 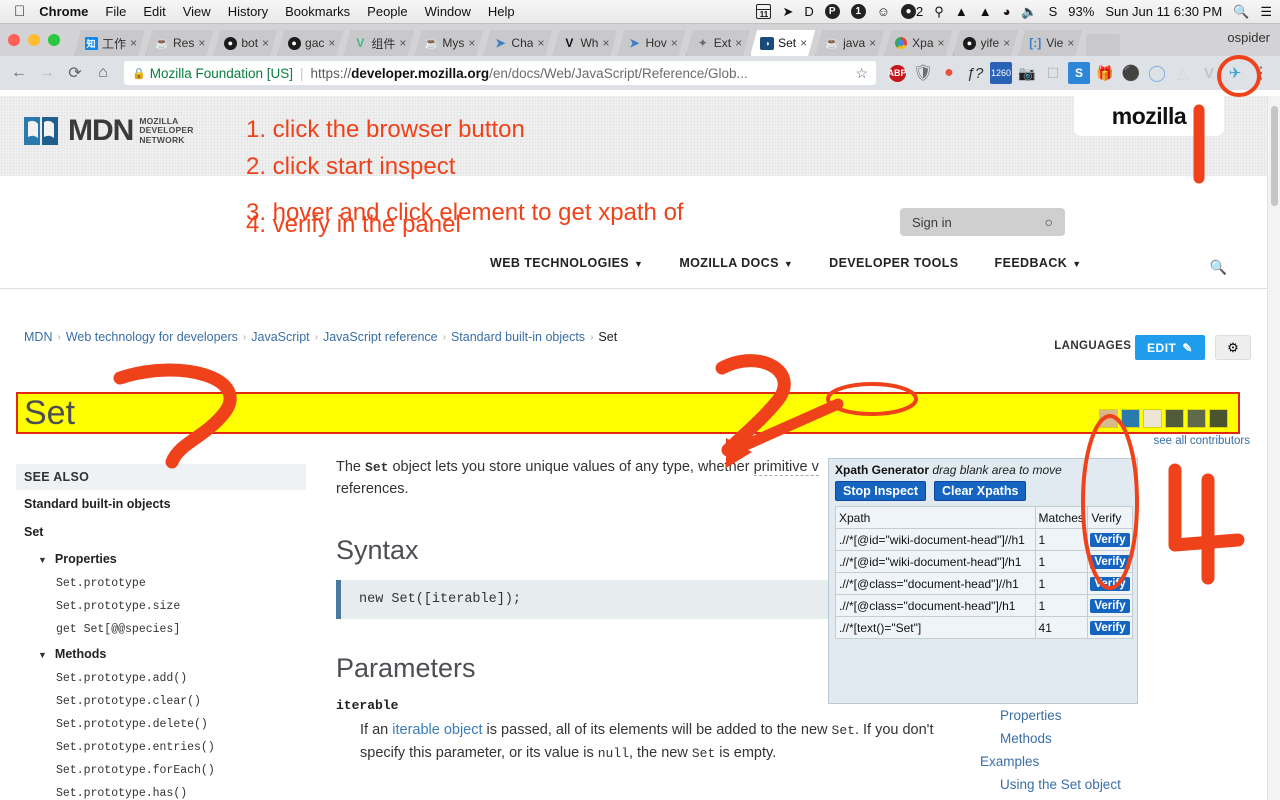 What do you see at coordinates (161, 724) in the screenshot?
I see `sidebar-link: Set.prototype.delete()` at bounding box center [161, 724].